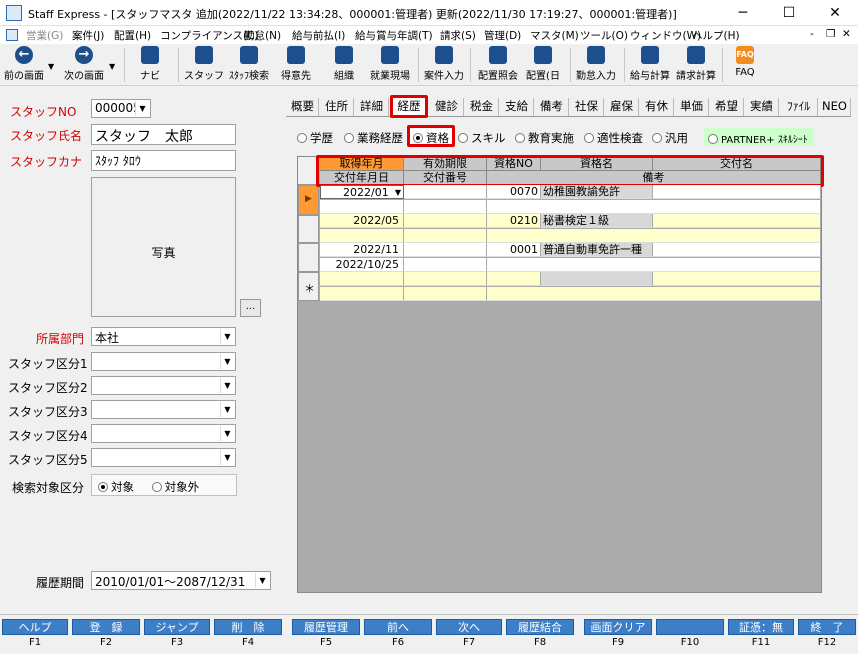 This screenshot has height=654, width=858. What do you see at coordinates (362, 192) in the screenshot?
I see `cell-acquired: 2022/01 ▼` at bounding box center [362, 192].